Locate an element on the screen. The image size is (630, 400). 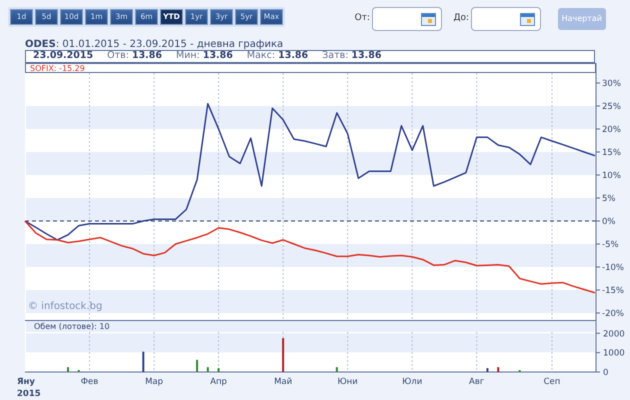
stat-text: Отв: 13.86 is located at coordinates (134, 56).